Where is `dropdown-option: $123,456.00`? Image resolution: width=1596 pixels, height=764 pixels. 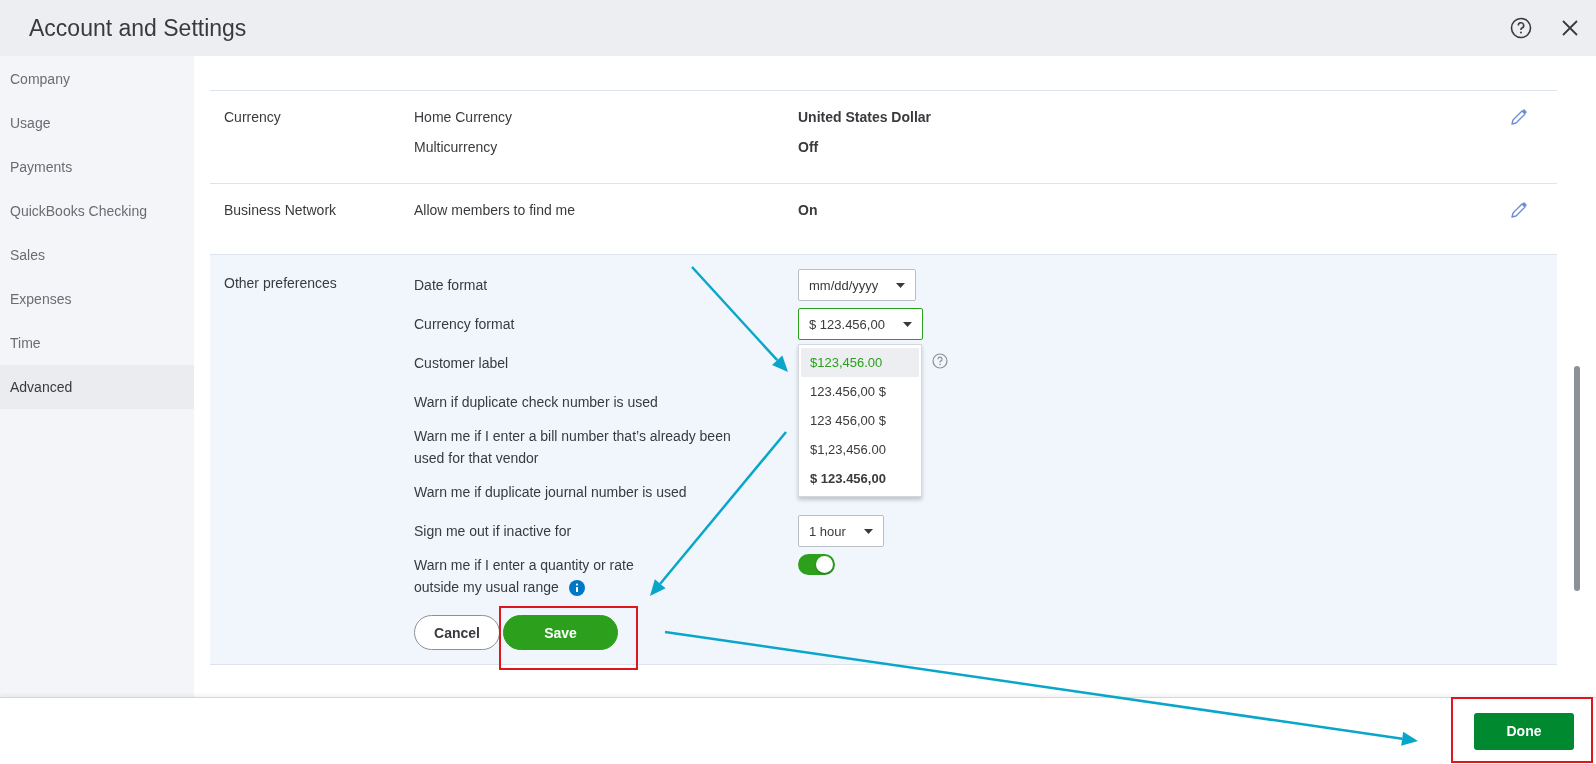
dropdown-option: $123,456.00 is located at coordinates (860, 362).